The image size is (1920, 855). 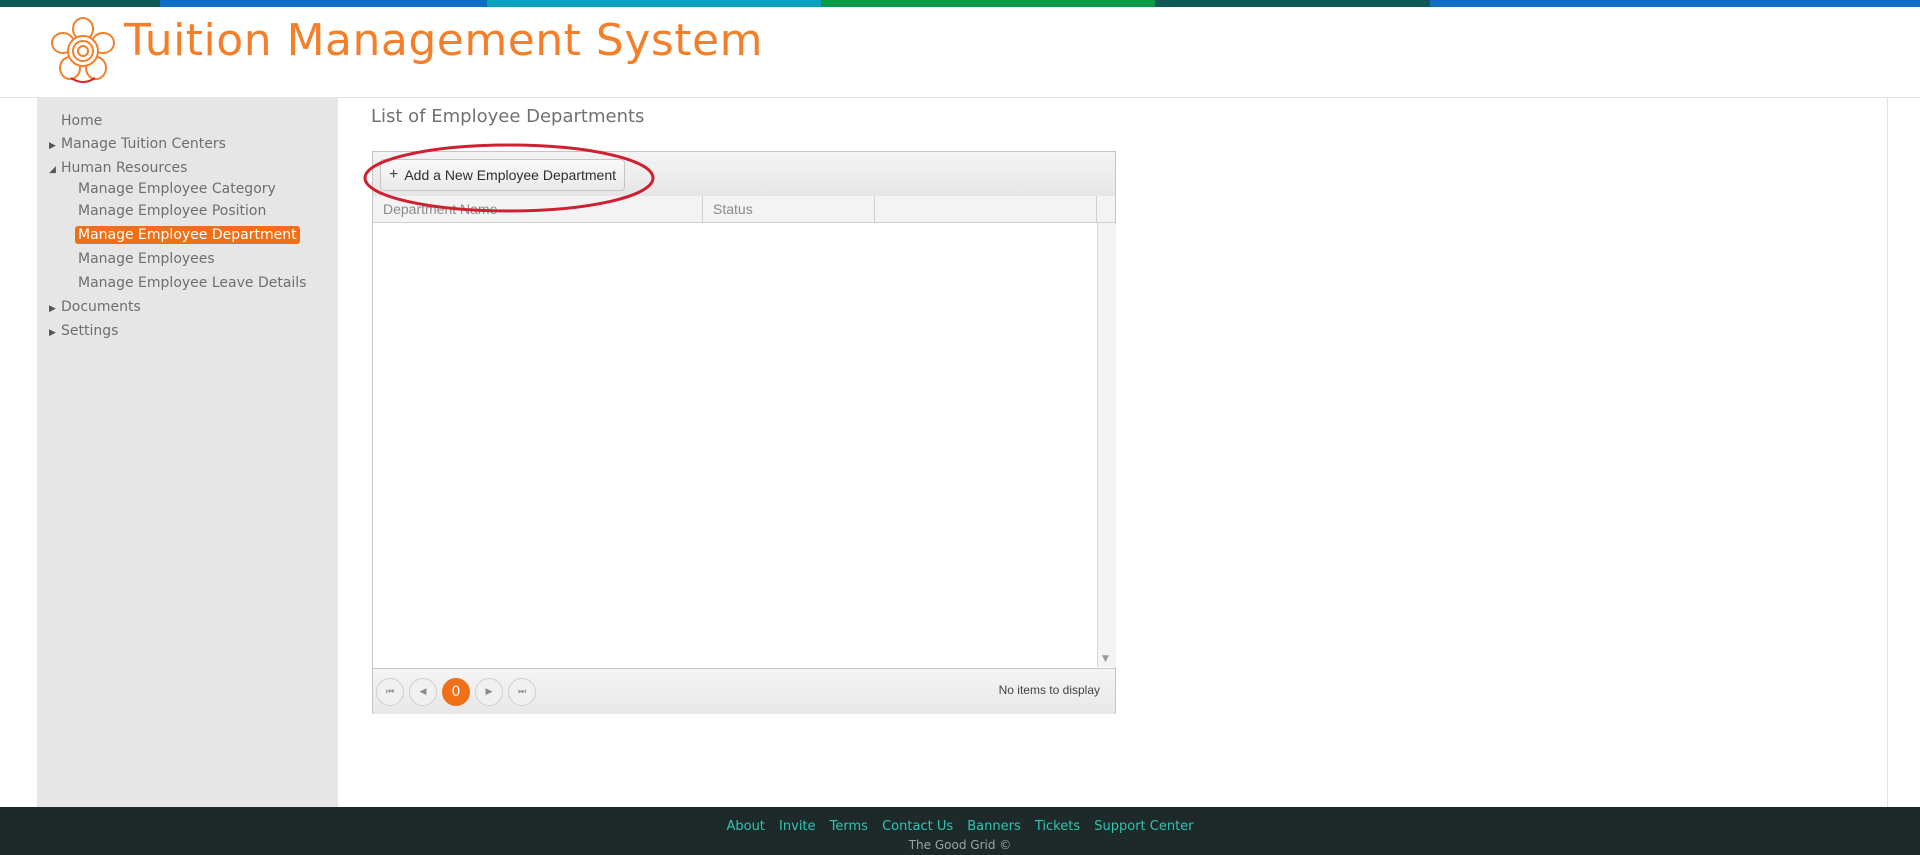 I want to click on sidebar-subitem-employees: Manage Employees, so click(x=146, y=259).